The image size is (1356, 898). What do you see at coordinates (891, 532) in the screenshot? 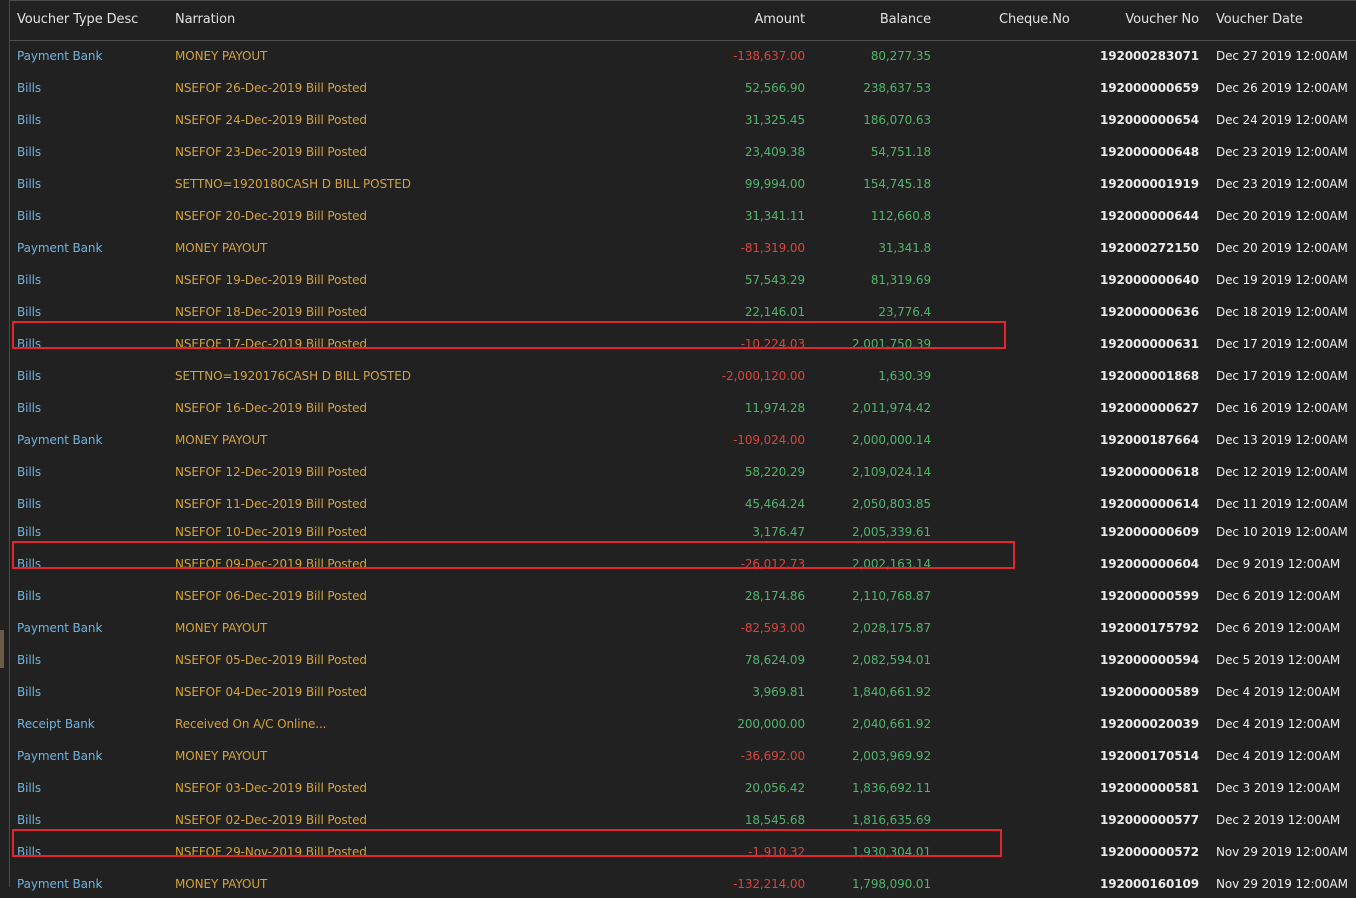
I see `balance-cell: 2,005,339.61` at bounding box center [891, 532].